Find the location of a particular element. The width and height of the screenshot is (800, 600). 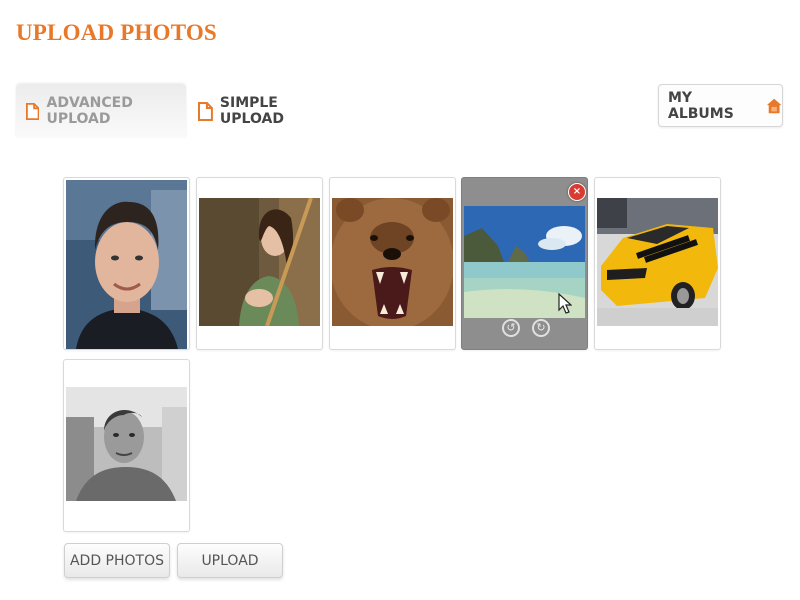

my-albums-button: MY ALBUMS is located at coordinates (720, 105).